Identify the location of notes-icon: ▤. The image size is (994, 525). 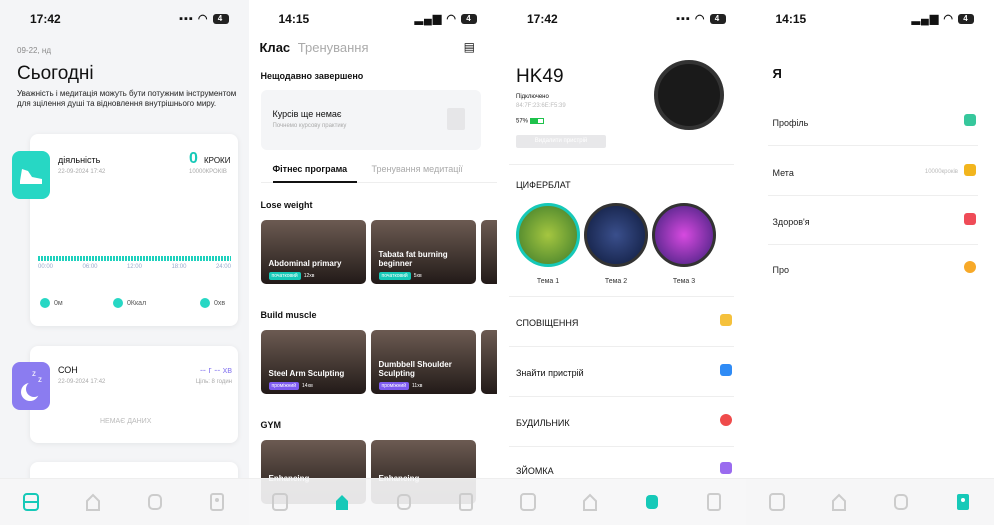
(469, 47).